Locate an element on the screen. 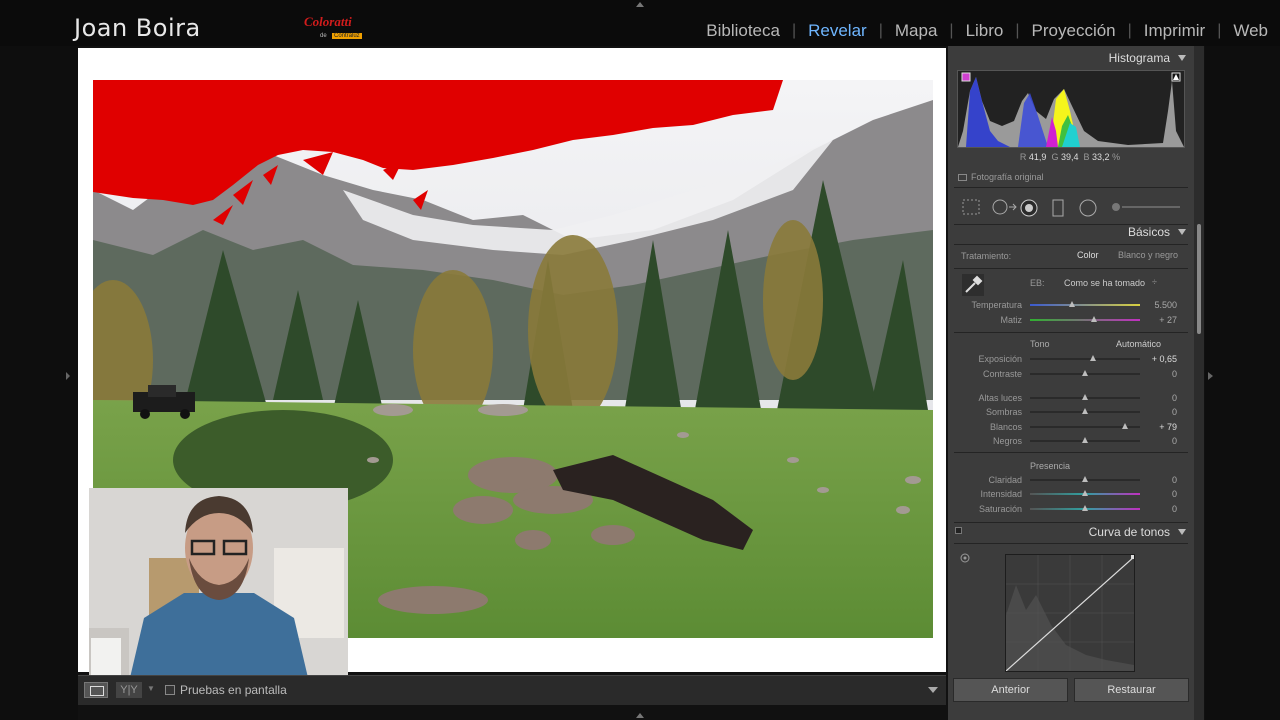 The image size is (1280, 720). before-after-button: Y|Y is located at coordinates (129, 690).